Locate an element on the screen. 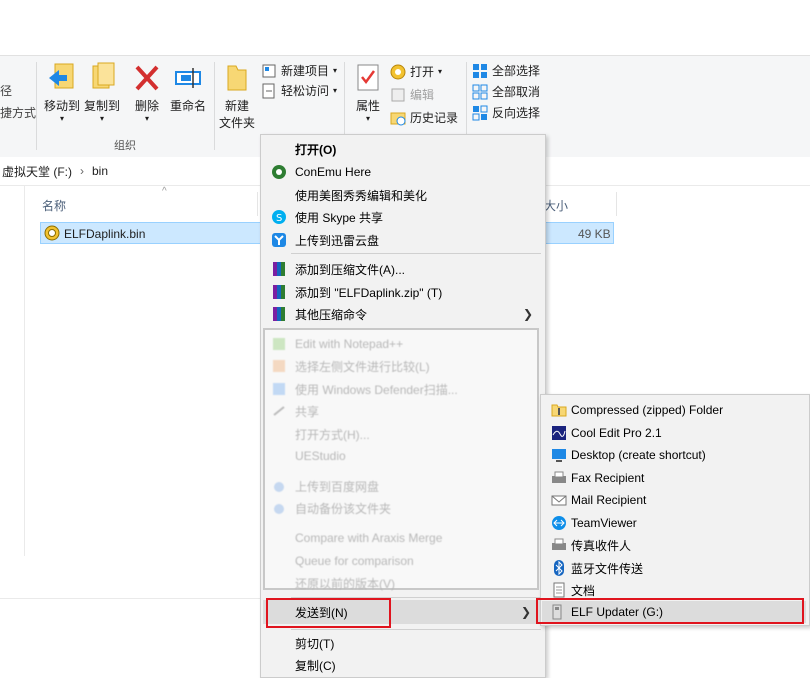  invert-selection-icon is located at coordinates (480, 113).